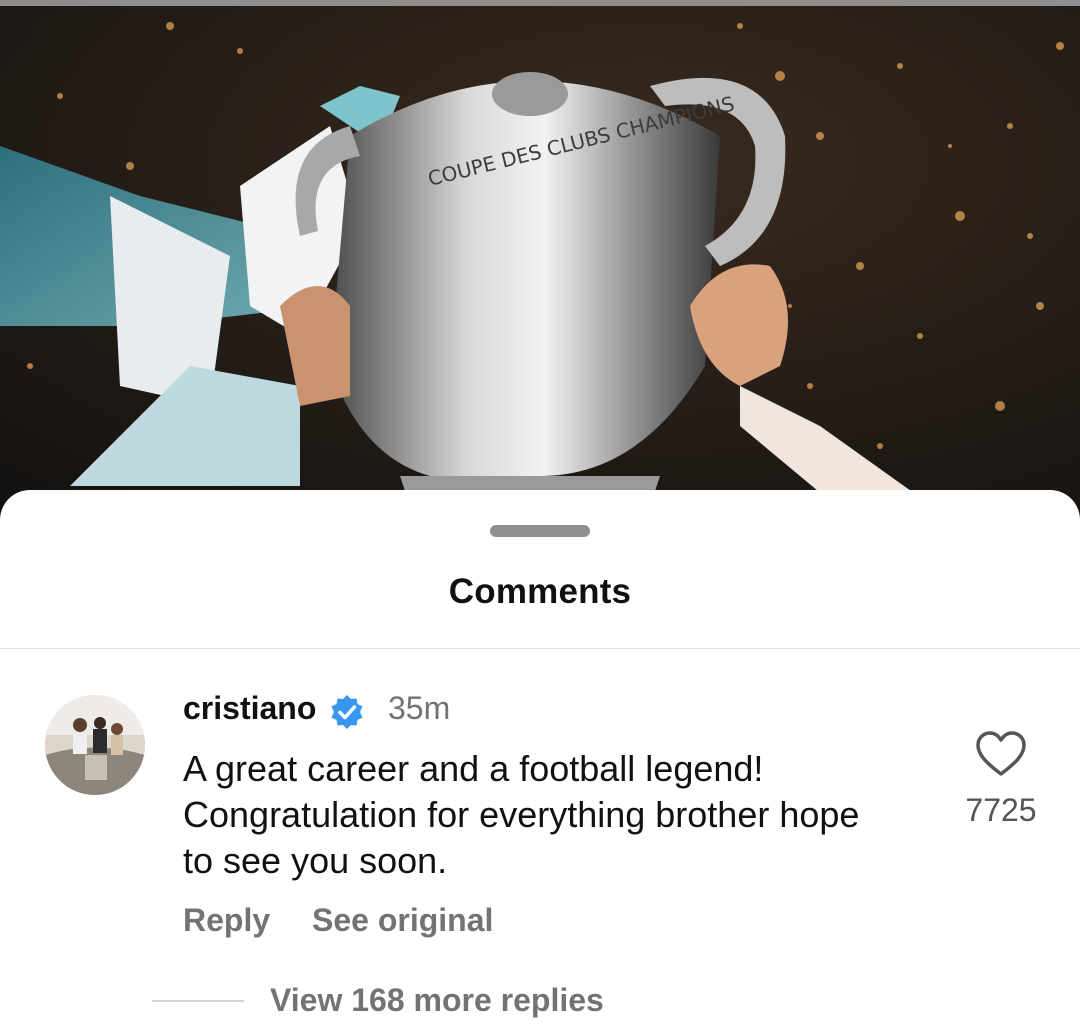  I want to click on avatar-photo, so click(95, 745).